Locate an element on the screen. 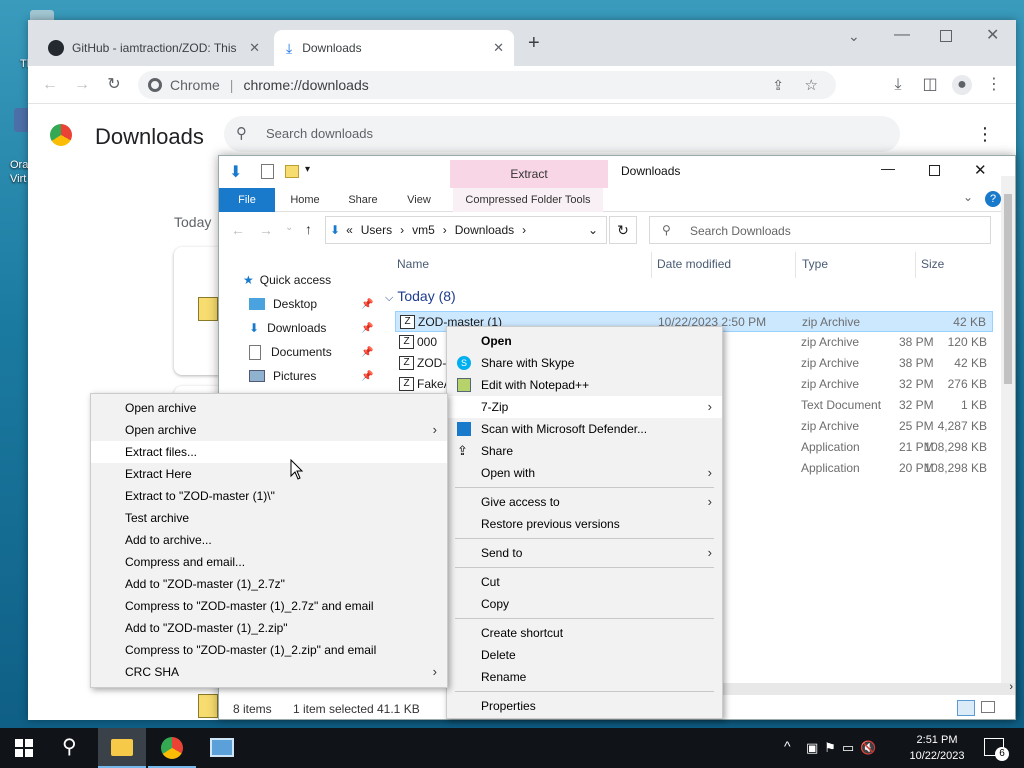 Image resolution: width=1024 pixels, height=768 pixels. menu-item-edit-notepad: Edit with Notepad++ is located at coordinates (584, 385).